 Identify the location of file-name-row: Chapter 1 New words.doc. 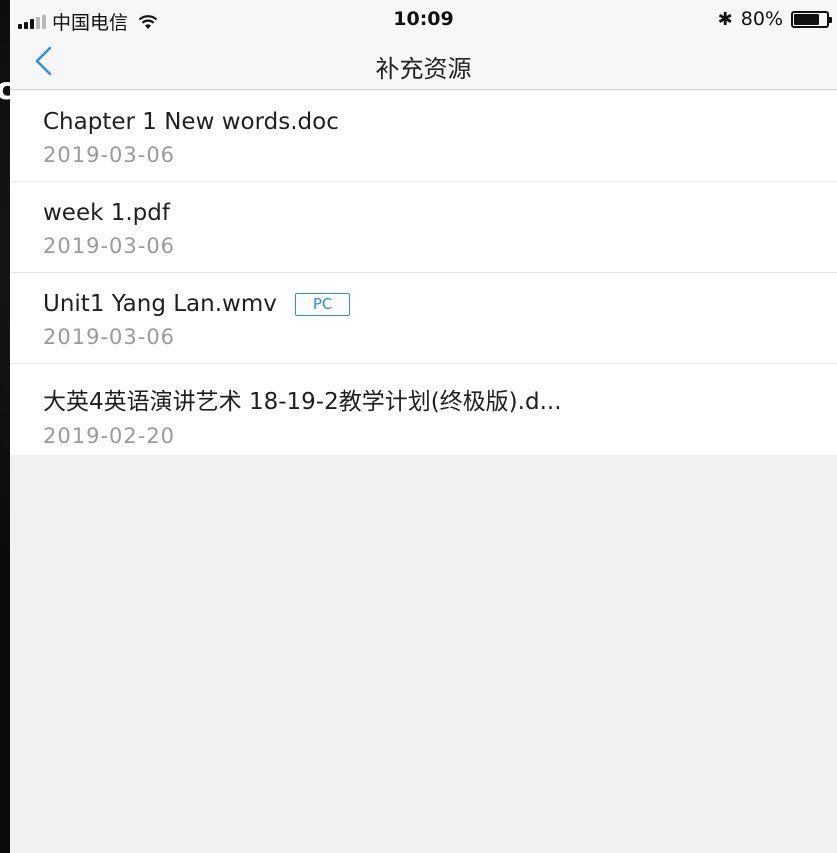
(440, 122).